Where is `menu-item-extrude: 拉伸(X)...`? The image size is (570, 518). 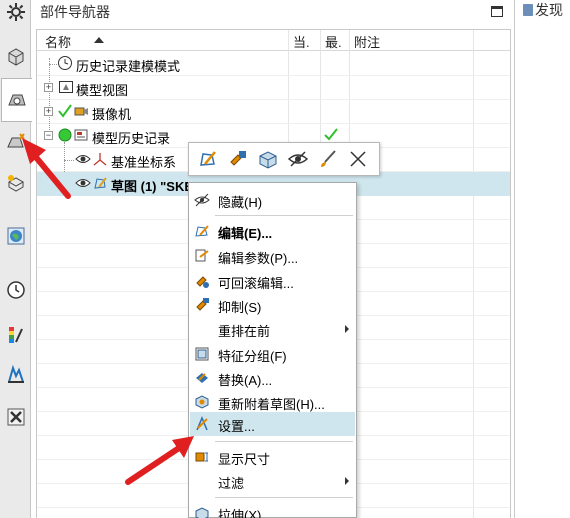 menu-item-extrude: 拉伸(X)... is located at coordinates (272, 509).